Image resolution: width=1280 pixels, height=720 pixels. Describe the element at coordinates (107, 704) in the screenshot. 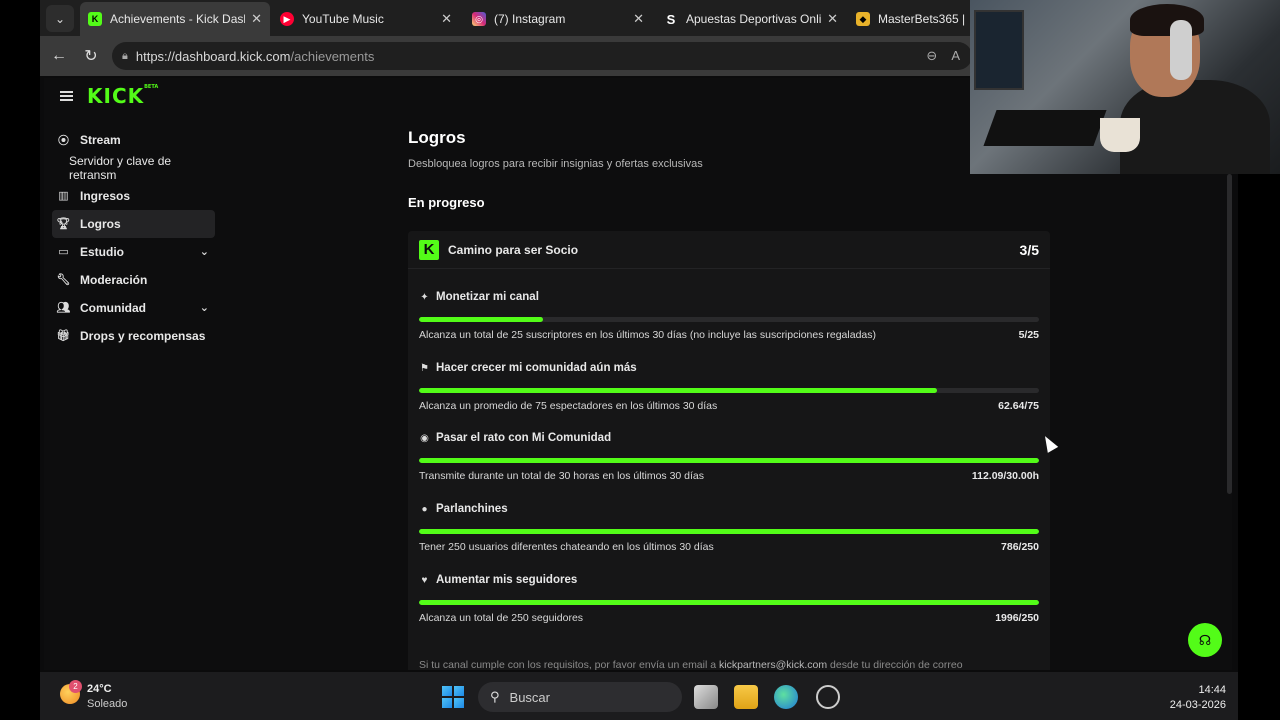

I see `weather-desc: Soleado` at that location.